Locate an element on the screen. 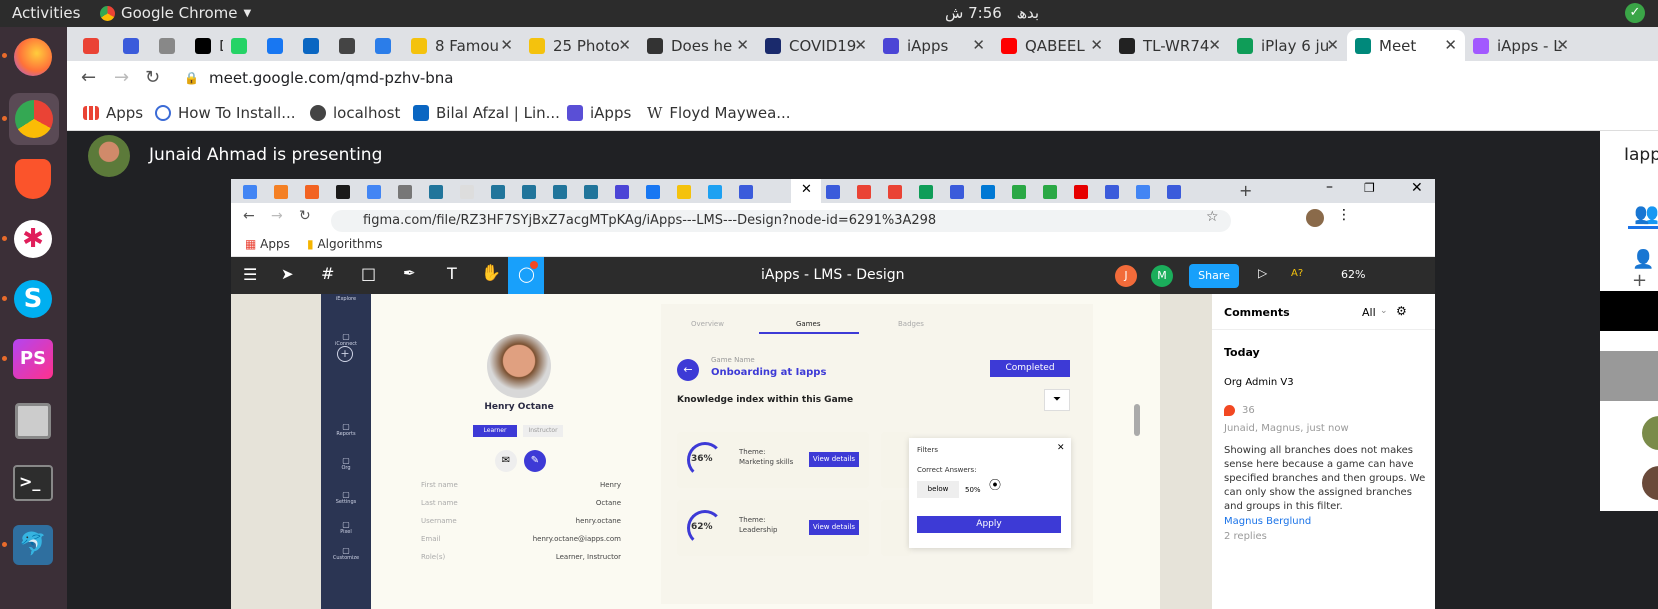 The width and height of the screenshot is (1658, 609). shared-bookmark-algorithms: ▮ Algorithms is located at coordinates (344, 244).